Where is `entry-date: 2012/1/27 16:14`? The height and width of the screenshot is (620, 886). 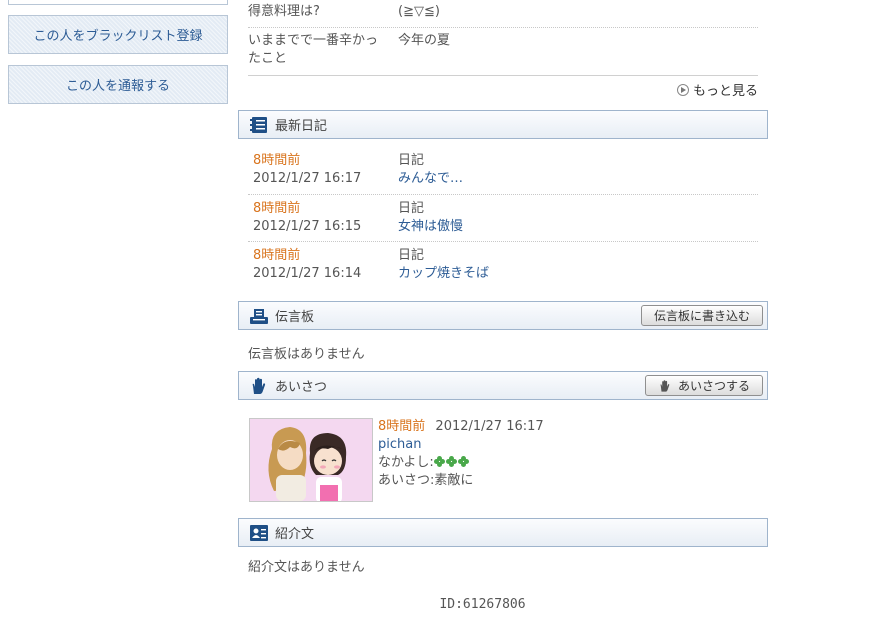
entry-date: 2012/1/27 16:14 is located at coordinates (307, 273).